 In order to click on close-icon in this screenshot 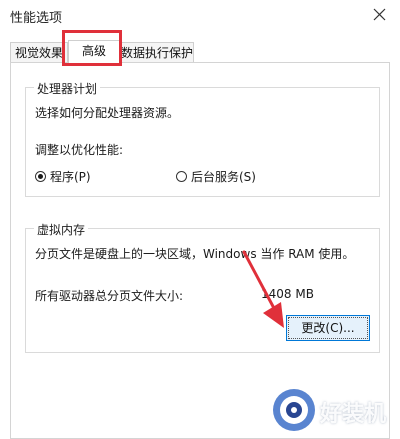, I will do `click(379, 14)`.